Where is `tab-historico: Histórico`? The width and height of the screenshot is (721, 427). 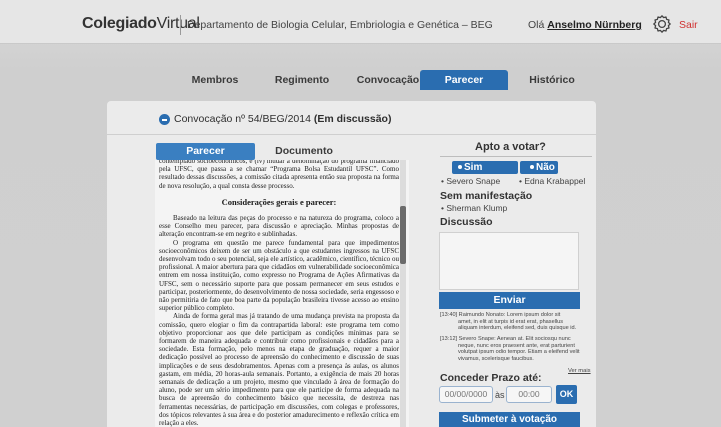 tab-historico: Histórico is located at coordinates (552, 80).